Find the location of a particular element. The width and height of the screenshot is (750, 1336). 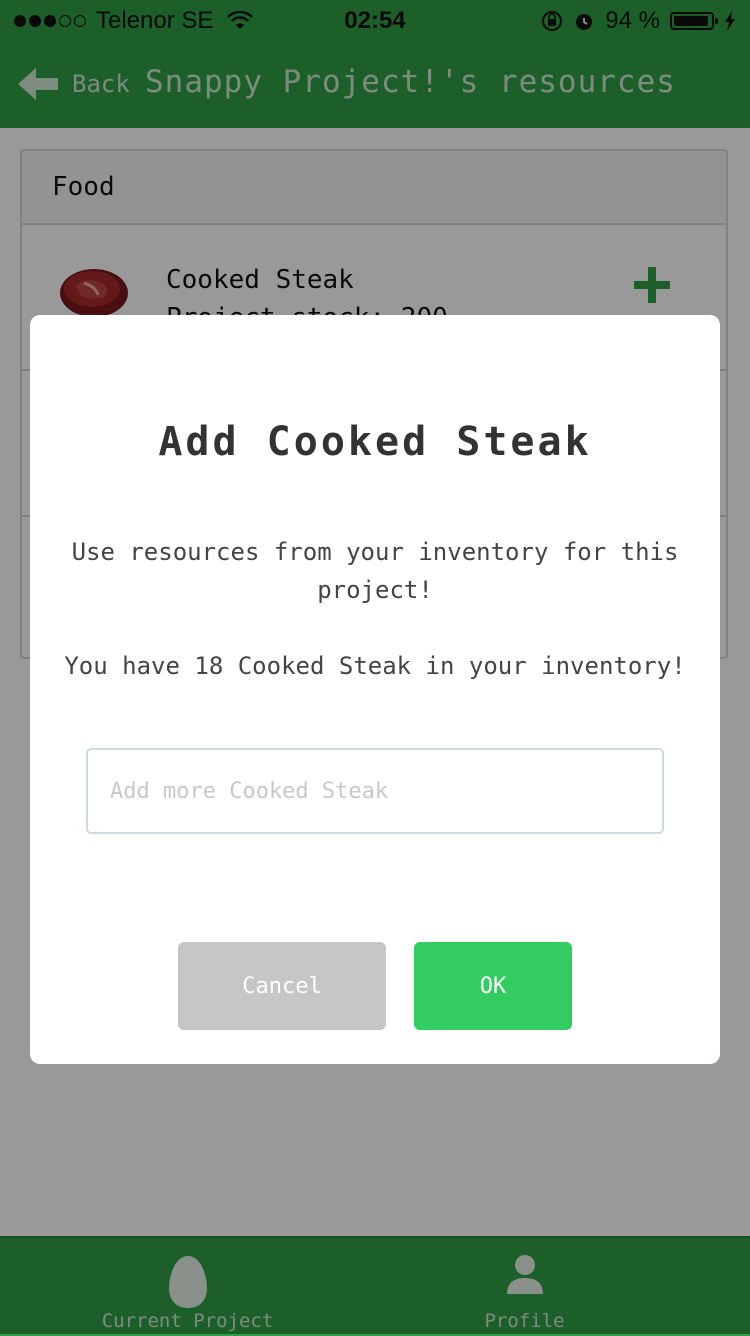

cancel-button: Cancel is located at coordinates (282, 986).